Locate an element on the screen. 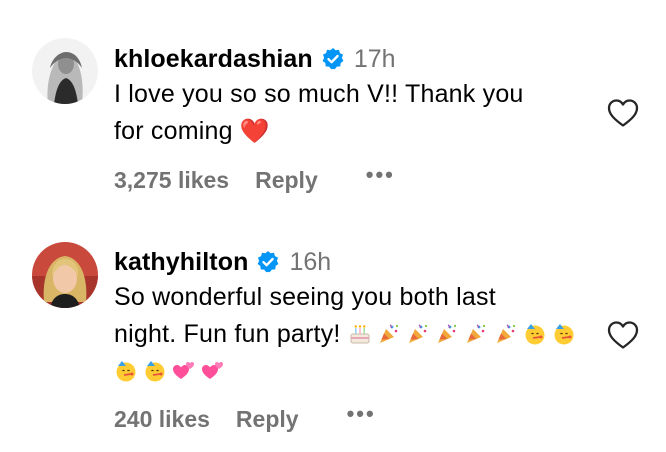 This screenshot has width=666, height=452. timestamp: 16h is located at coordinates (310, 262).